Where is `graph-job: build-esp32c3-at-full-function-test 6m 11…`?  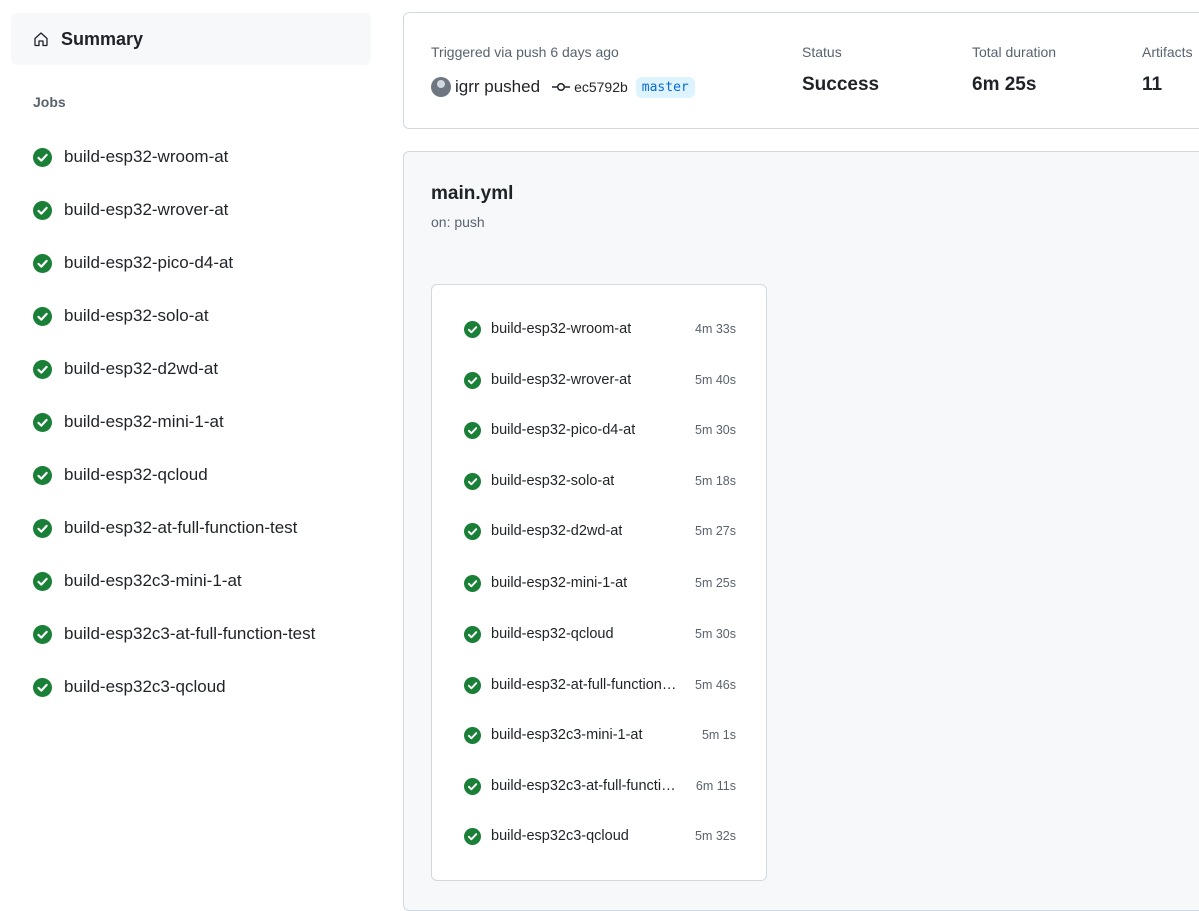
graph-job: build-esp32c3-at-full-function-test 6m 11… is located at coordinates (600, 786).